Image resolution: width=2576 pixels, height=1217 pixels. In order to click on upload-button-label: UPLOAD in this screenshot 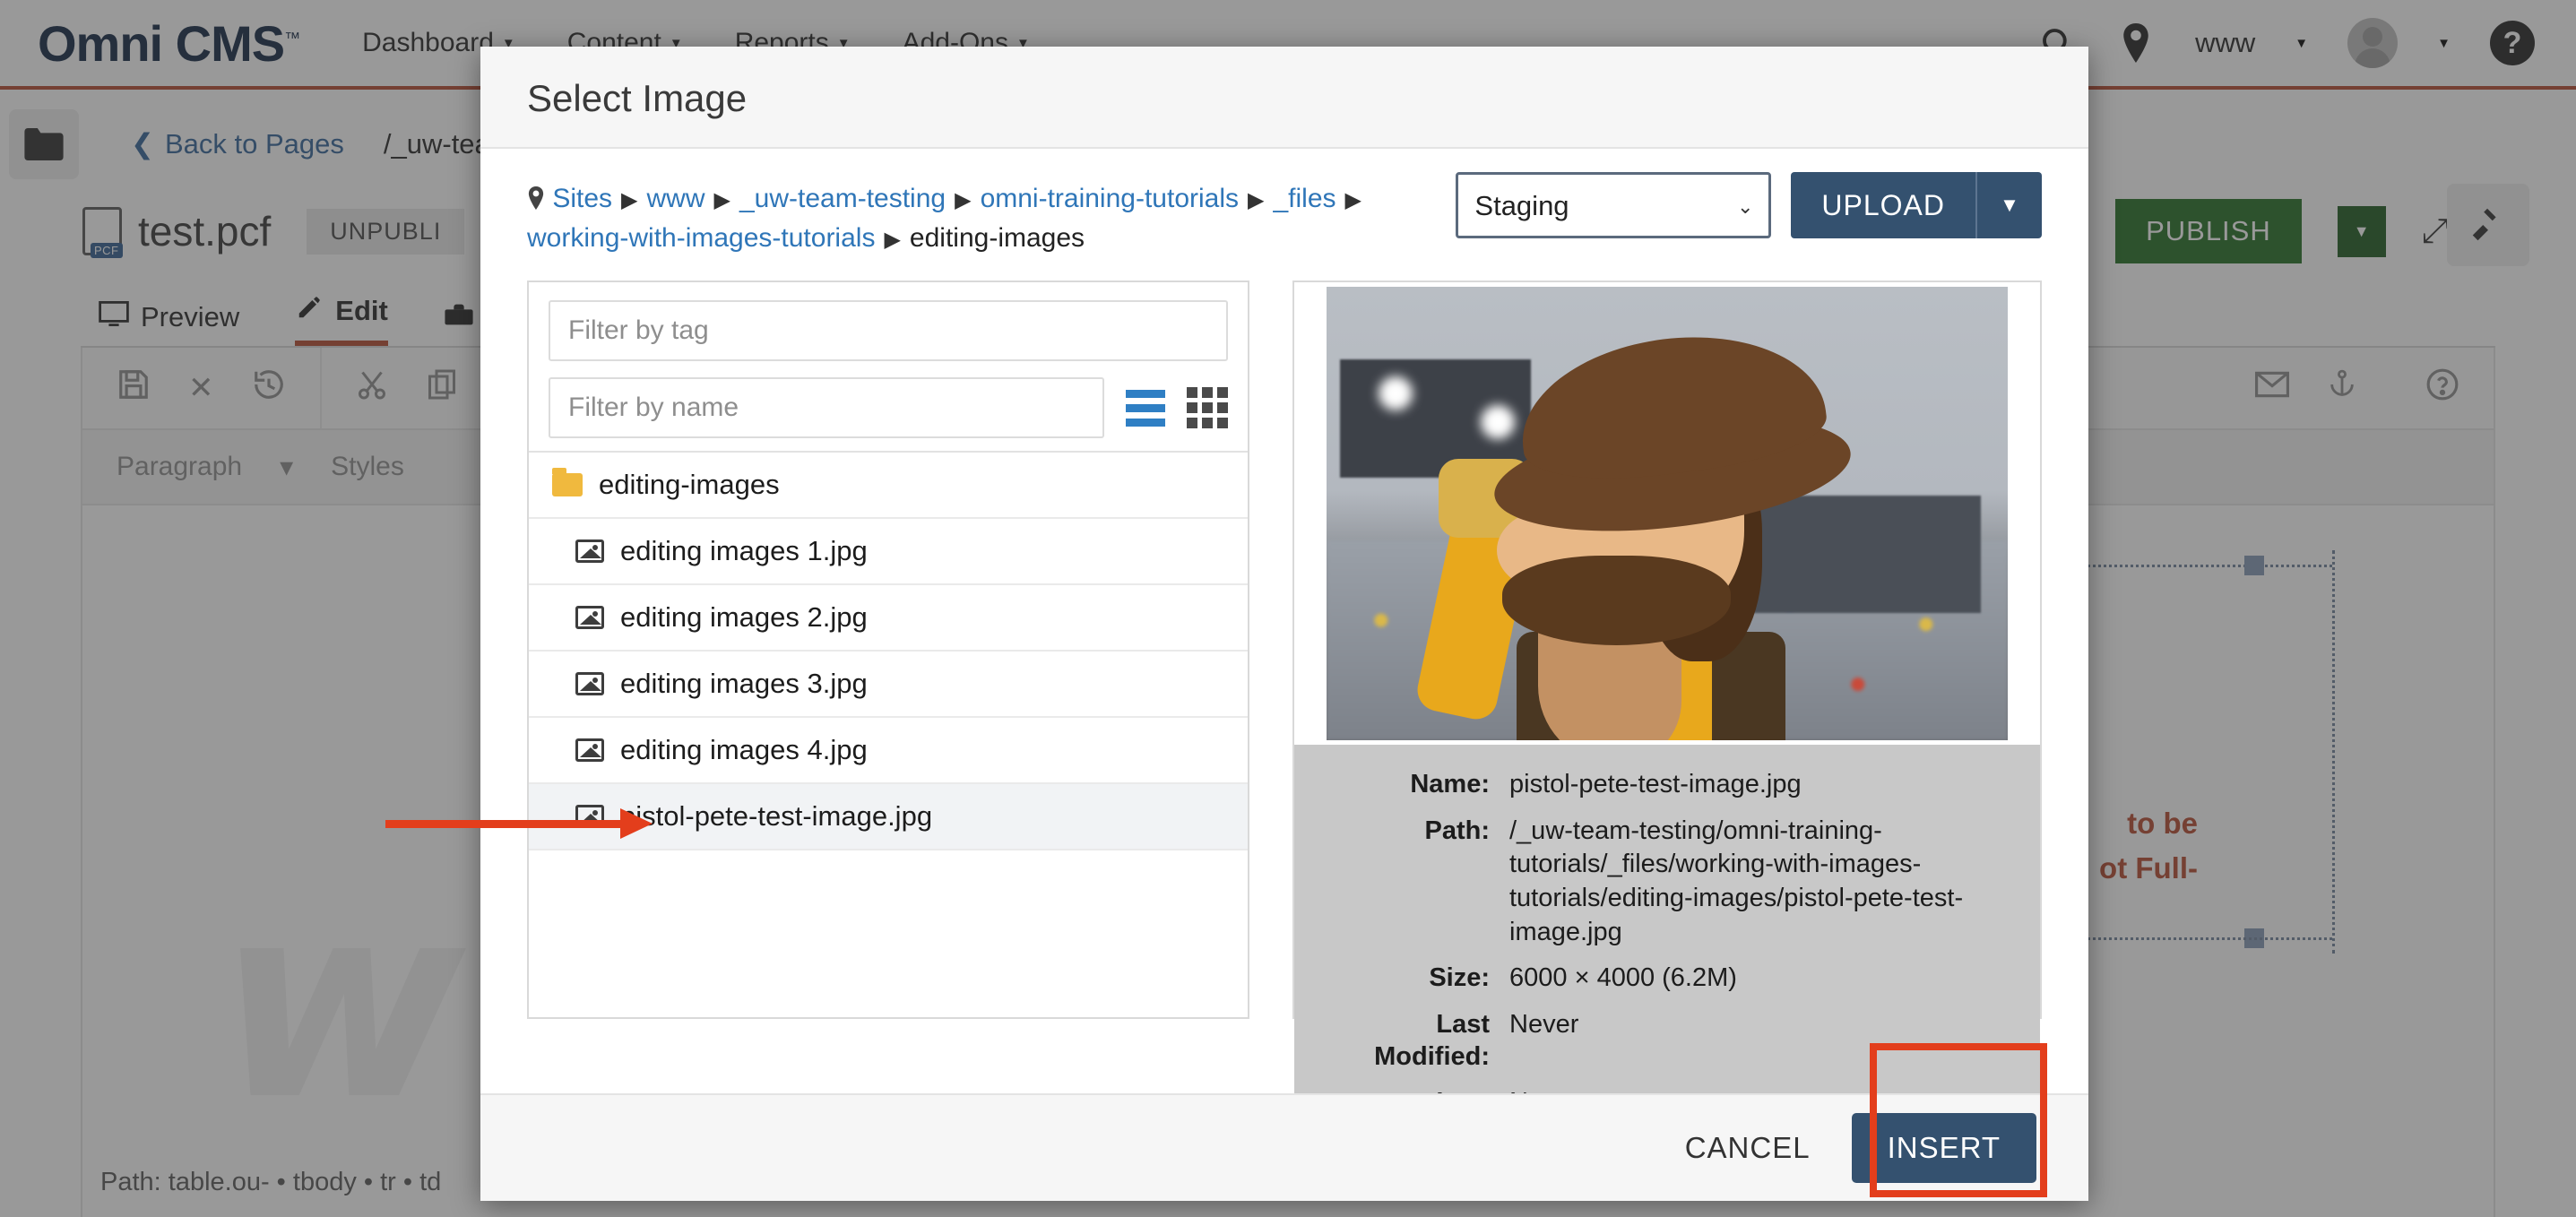, I will do `click(1883, 204)`.